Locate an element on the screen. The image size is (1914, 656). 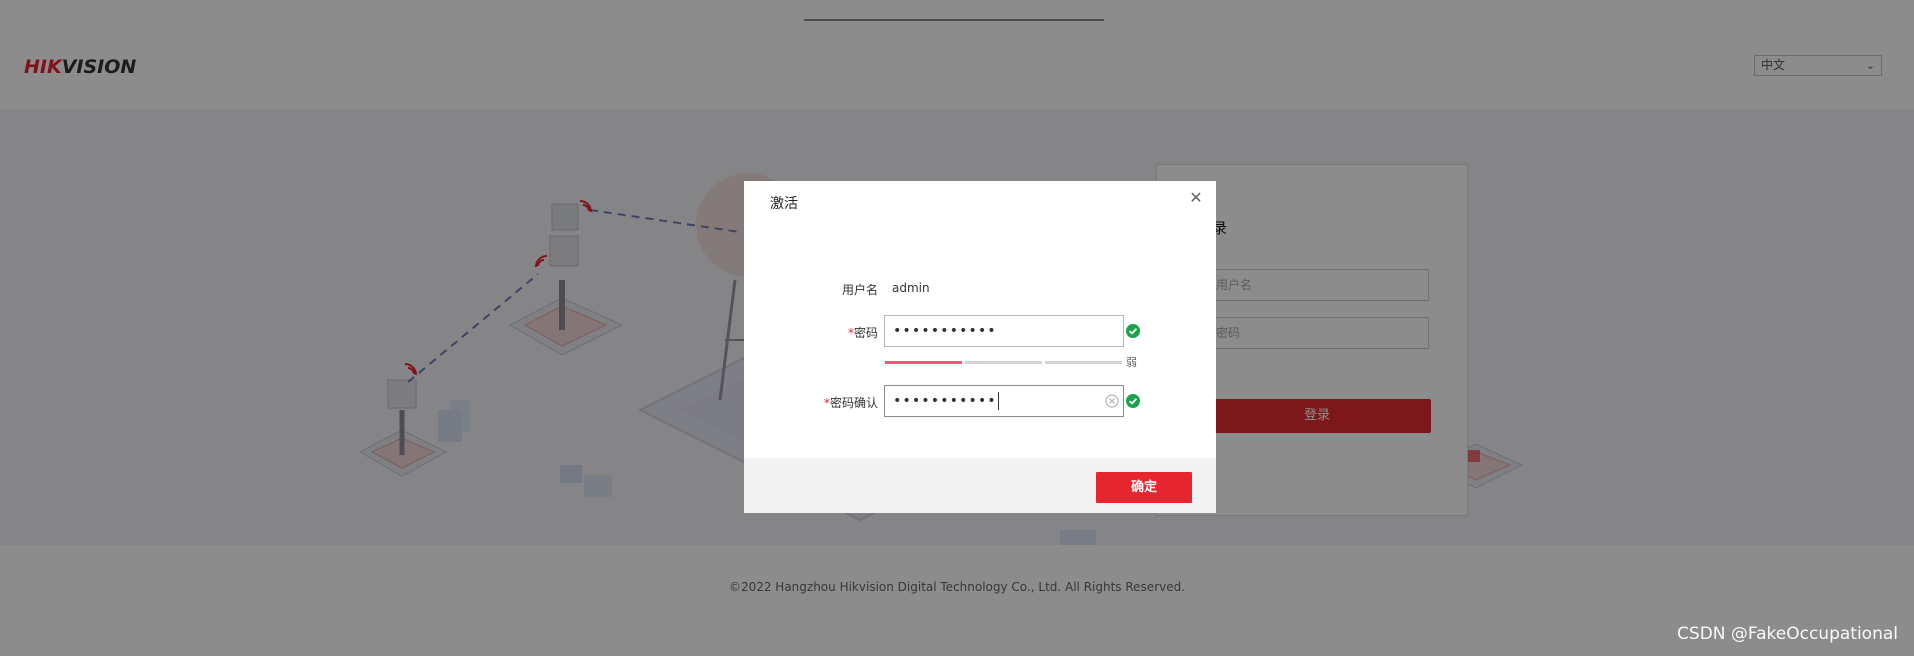
password-field-value: ••••••••••• is located at coordinates (945, 331).